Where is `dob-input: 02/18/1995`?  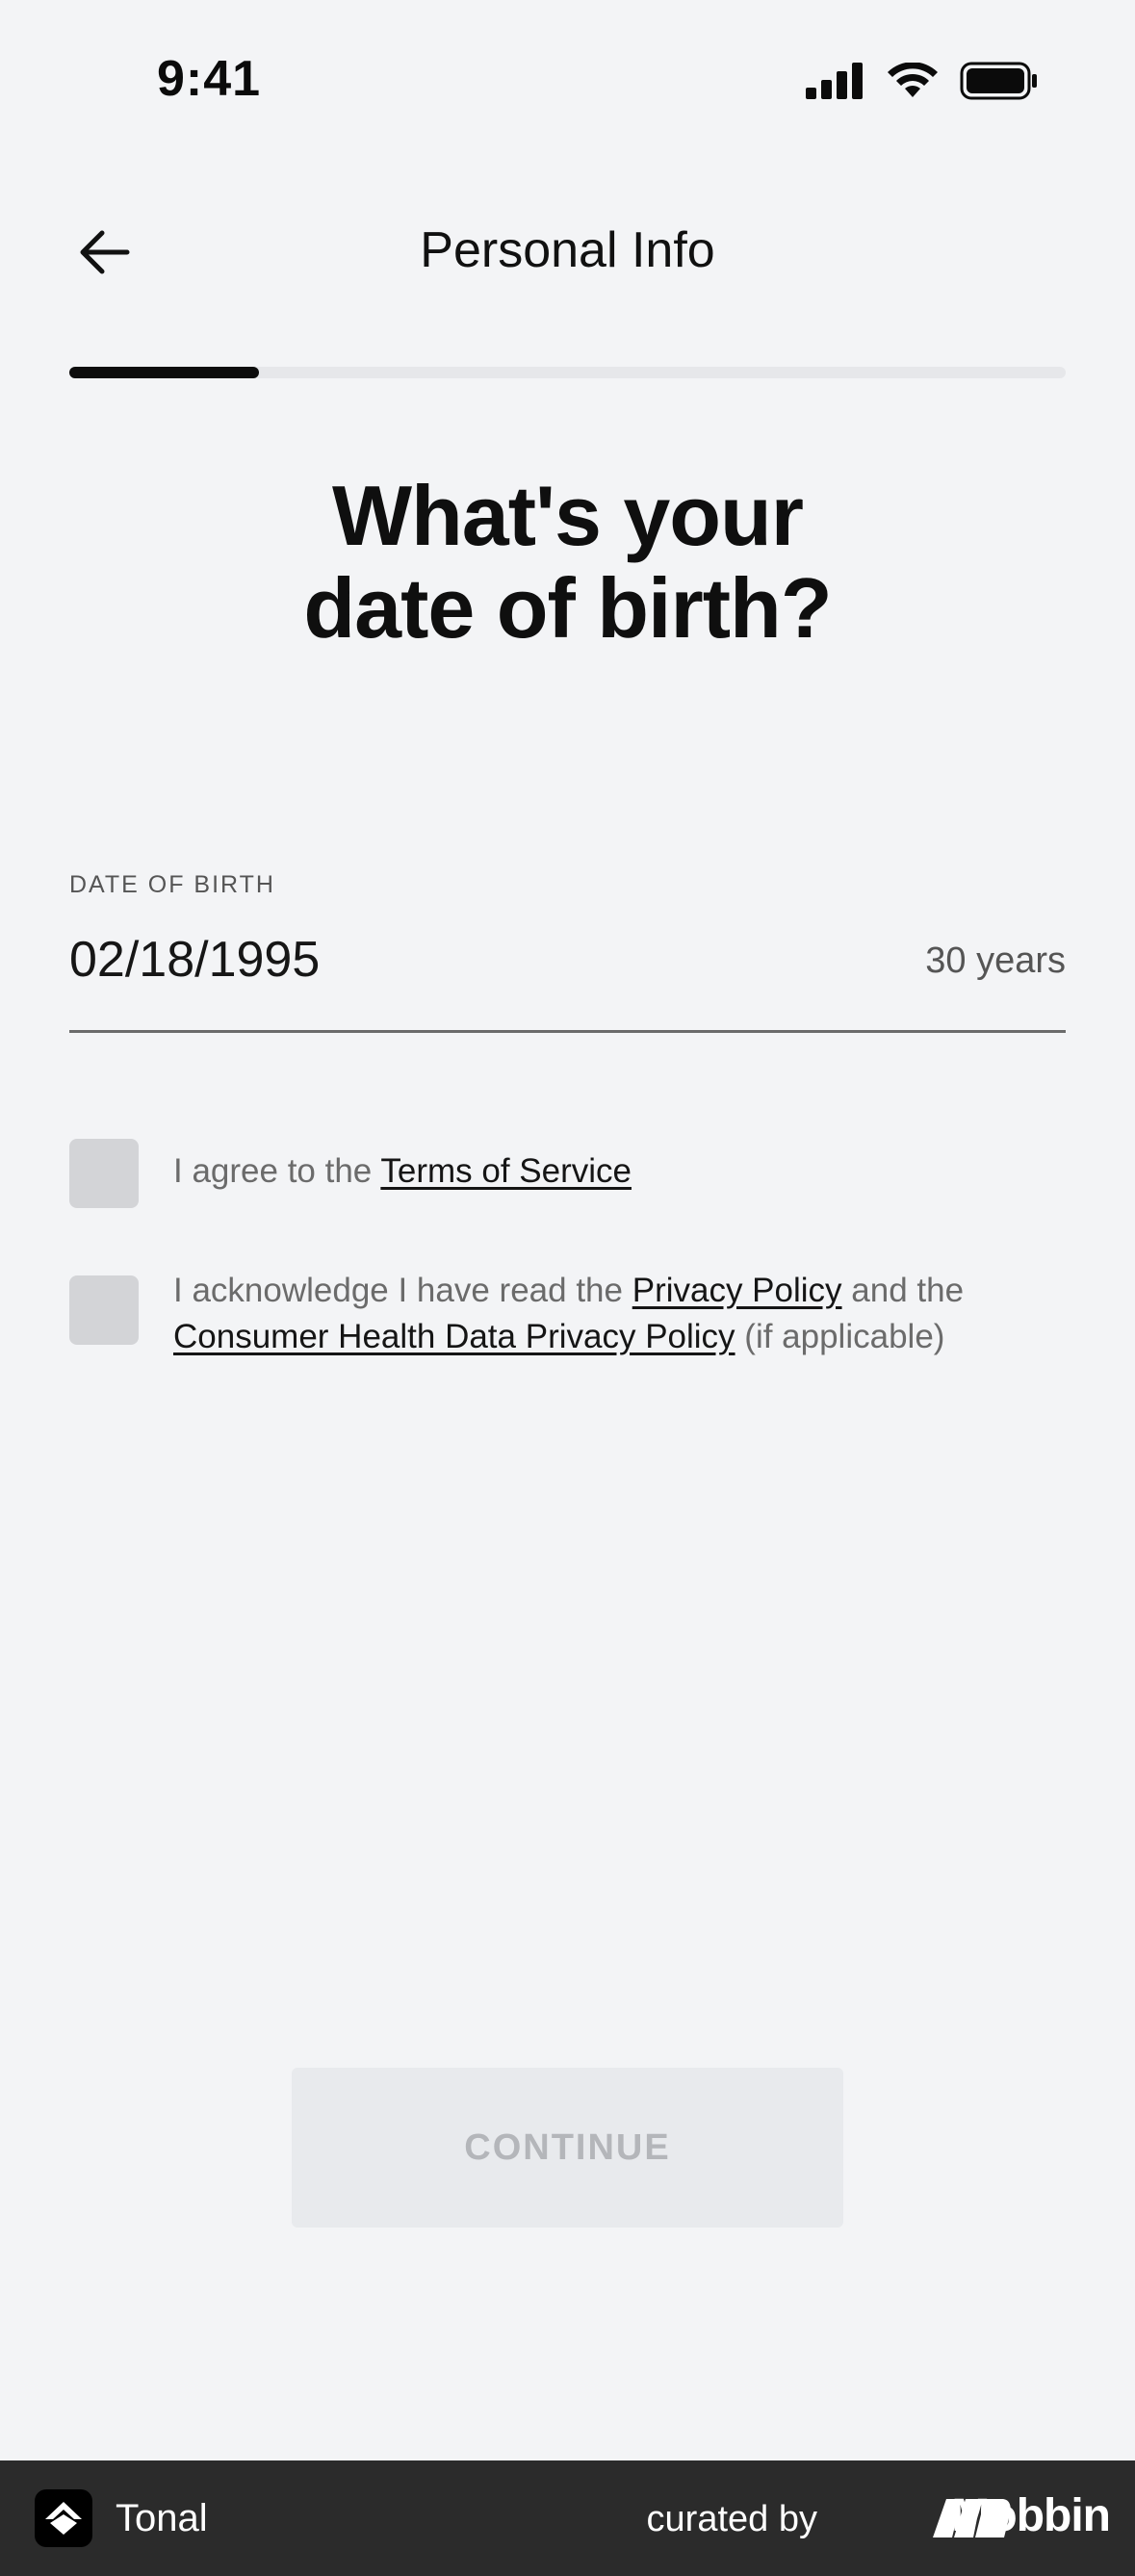 dob-input: 02/18/1995 is located at coordinates (194, 960).